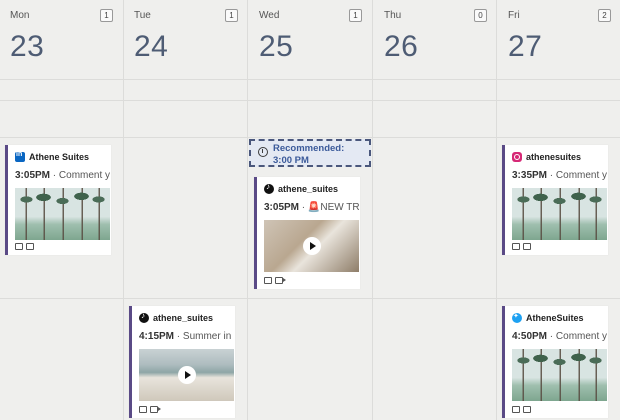  Describe the element at coordinates (269, 15) in the screenshot. I see `day-name: Wed` at that location.